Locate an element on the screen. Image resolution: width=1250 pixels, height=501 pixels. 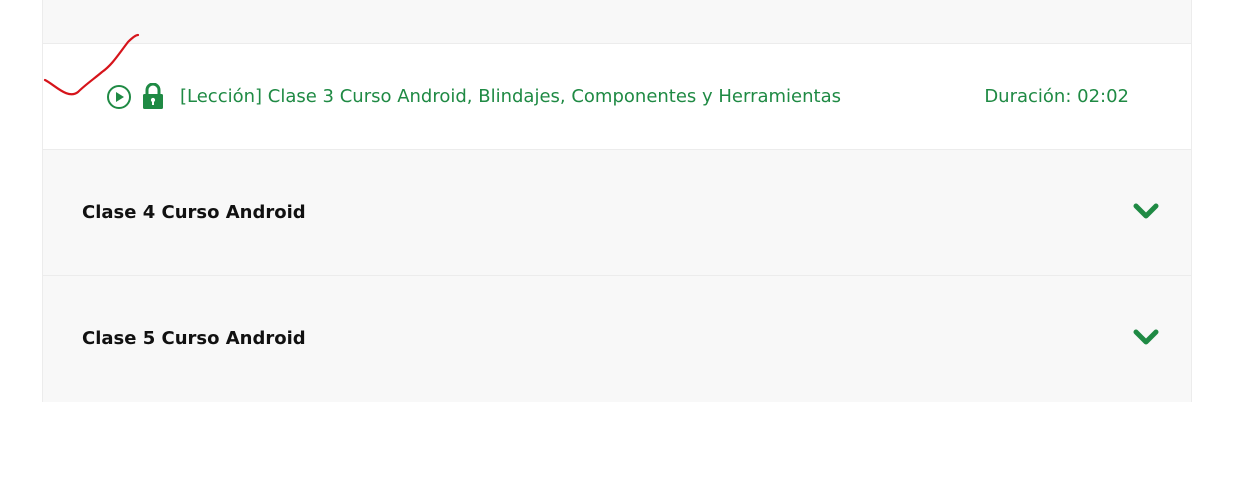
lock-icon is located at coordinates (153, 96).